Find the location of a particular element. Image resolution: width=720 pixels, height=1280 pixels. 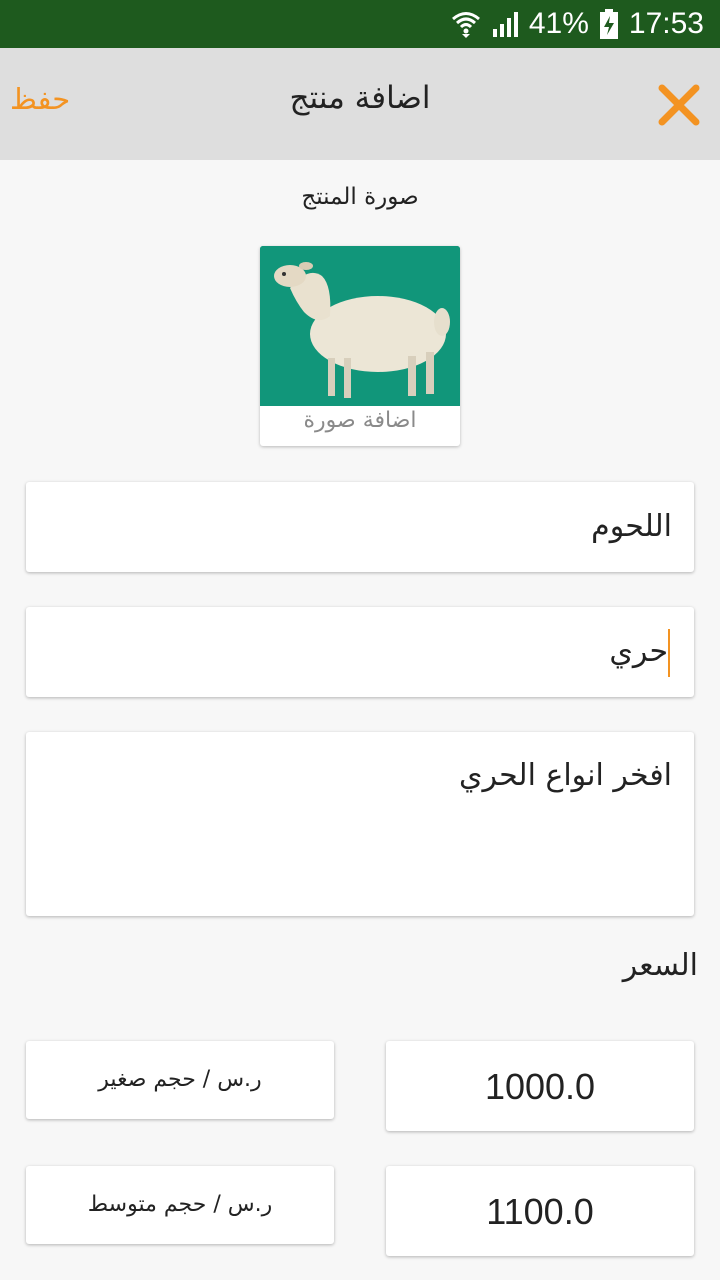

category-field: اللحوم is located at coordinates (360, 527).